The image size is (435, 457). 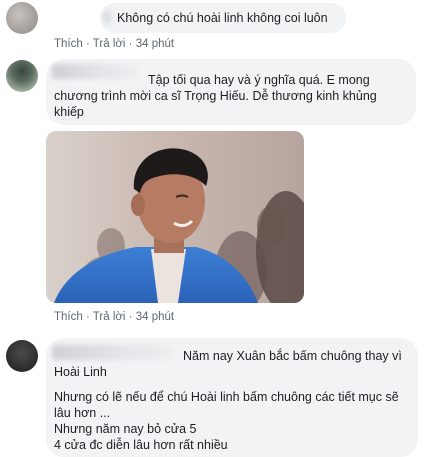 What do you see at coordinates (80, 372) in the screenshot?
I see `comment-text-line: Hoài Linh` at bounding box center [80, 372].